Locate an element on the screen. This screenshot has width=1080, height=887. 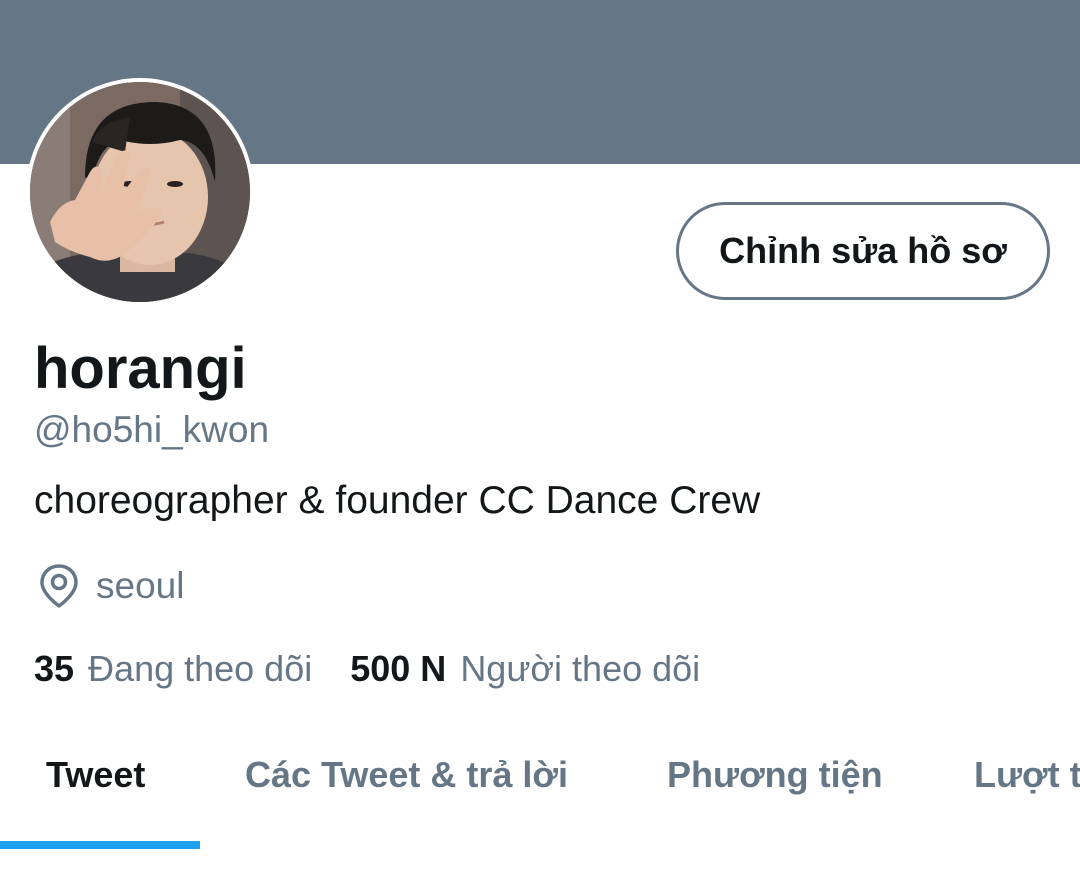
location-text: seoul is located at coordinates (140, 585).